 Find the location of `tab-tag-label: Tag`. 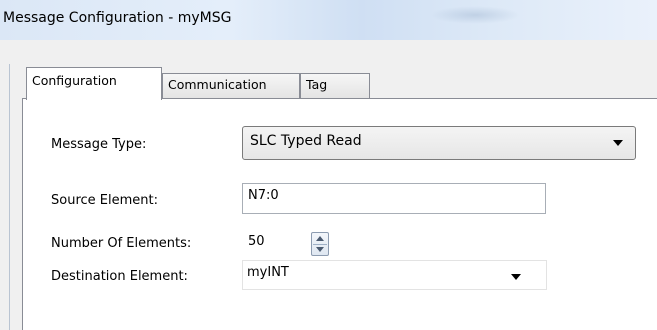

tab-tag-label: Tag is located at coordinates (317, 84).